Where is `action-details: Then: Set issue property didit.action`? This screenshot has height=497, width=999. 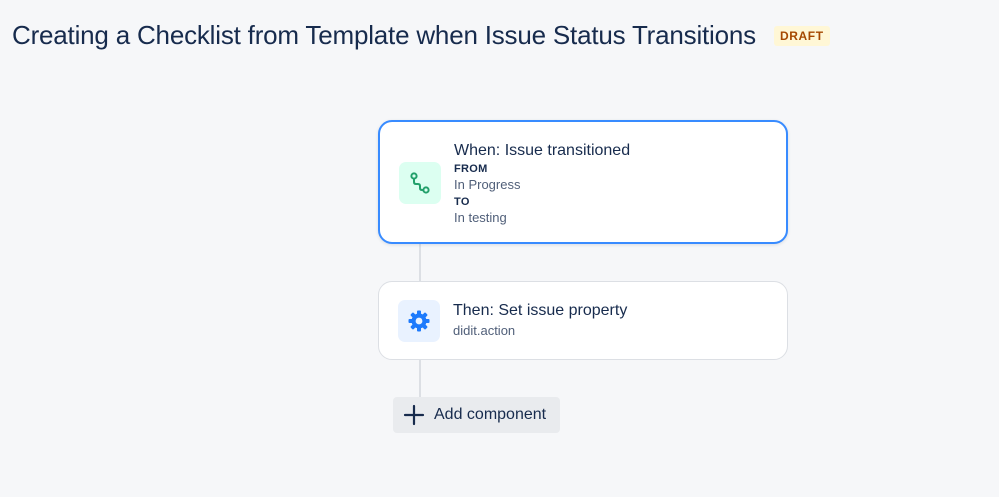 action-details: Then: Set issue property didit.action is located at coordinates (540, 320).